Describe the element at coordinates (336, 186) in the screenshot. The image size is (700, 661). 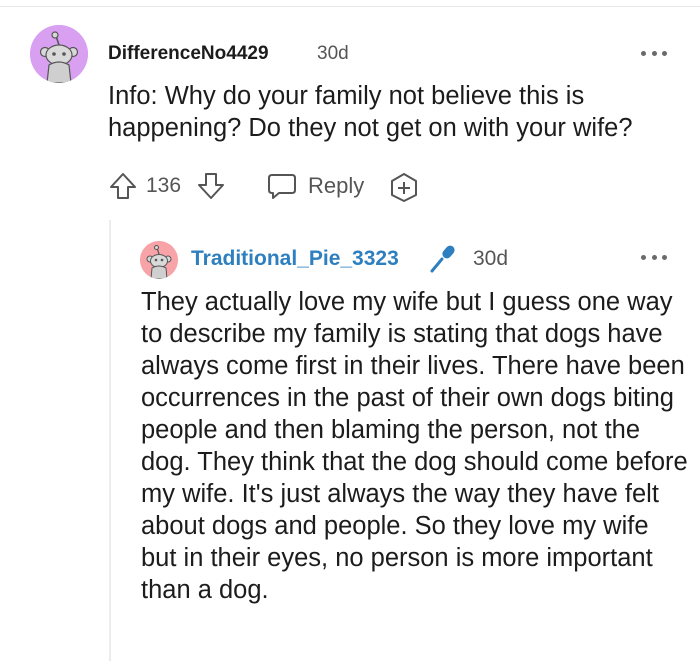
I see `reply-button: Reply` at that location.